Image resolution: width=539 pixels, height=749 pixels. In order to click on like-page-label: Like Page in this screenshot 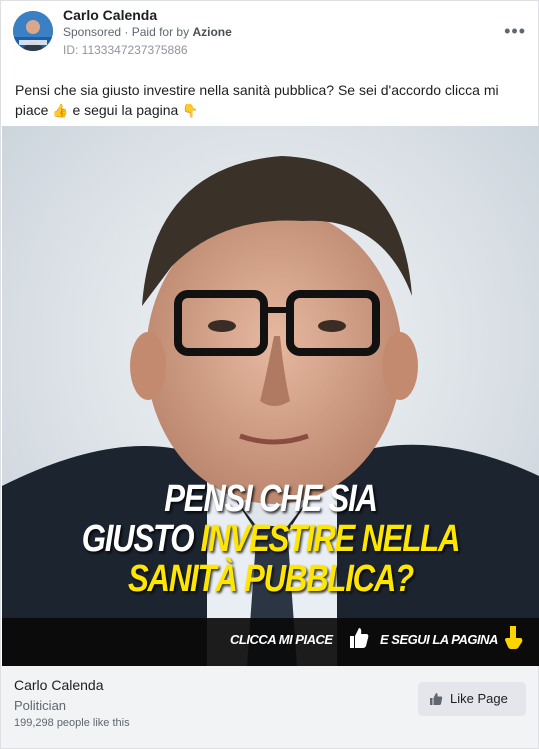, I will do `click(479, 698)`.